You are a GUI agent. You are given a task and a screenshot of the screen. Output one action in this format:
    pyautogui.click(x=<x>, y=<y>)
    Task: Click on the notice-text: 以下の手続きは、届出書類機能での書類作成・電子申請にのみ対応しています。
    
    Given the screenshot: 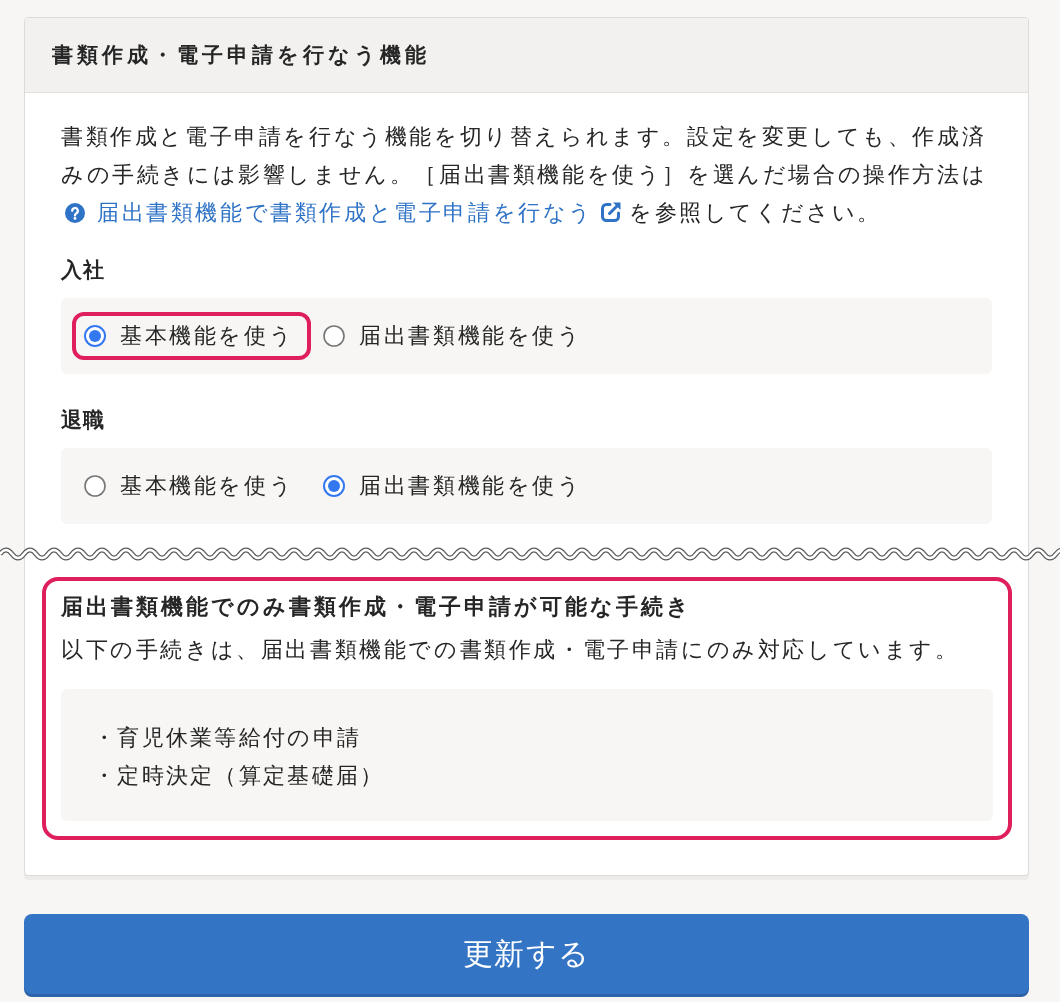 What is the action you would take?
    pyautogui.click(x=511, y=650)
    